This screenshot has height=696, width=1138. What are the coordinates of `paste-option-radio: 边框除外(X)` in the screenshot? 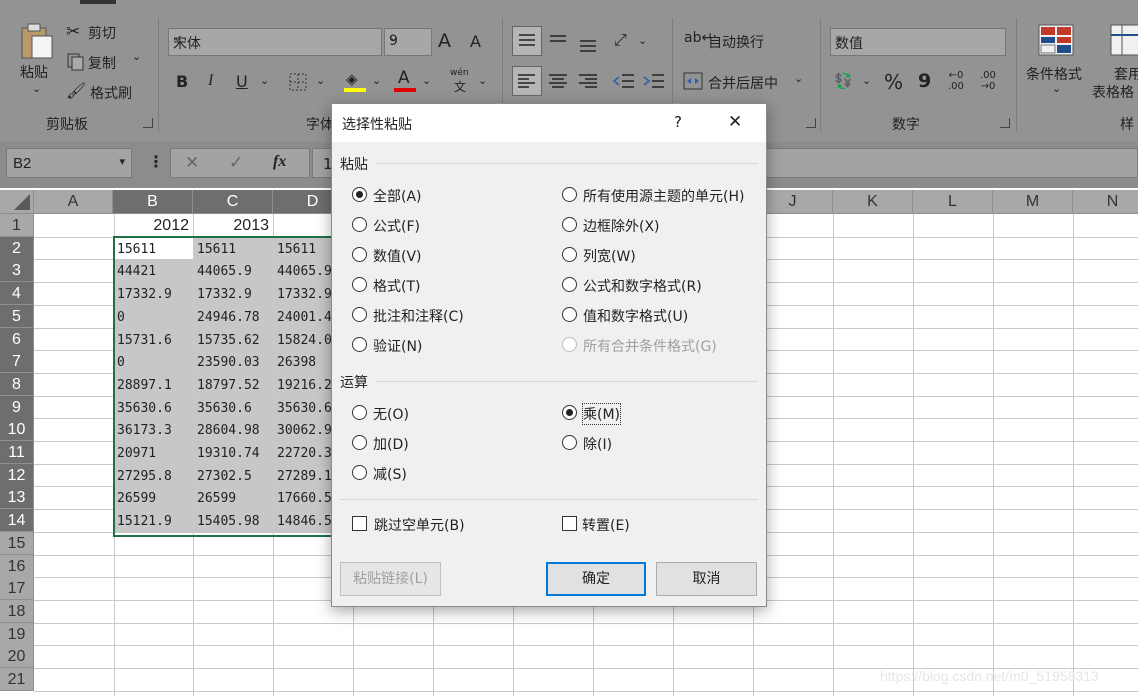 It's located at (662, 226).